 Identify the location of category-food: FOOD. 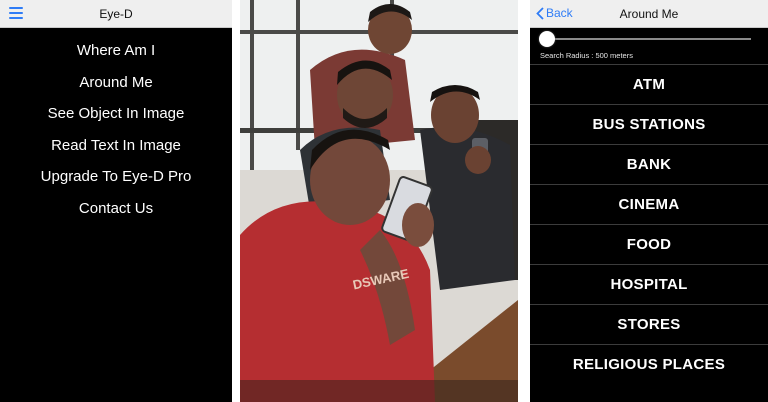
(649, 244).